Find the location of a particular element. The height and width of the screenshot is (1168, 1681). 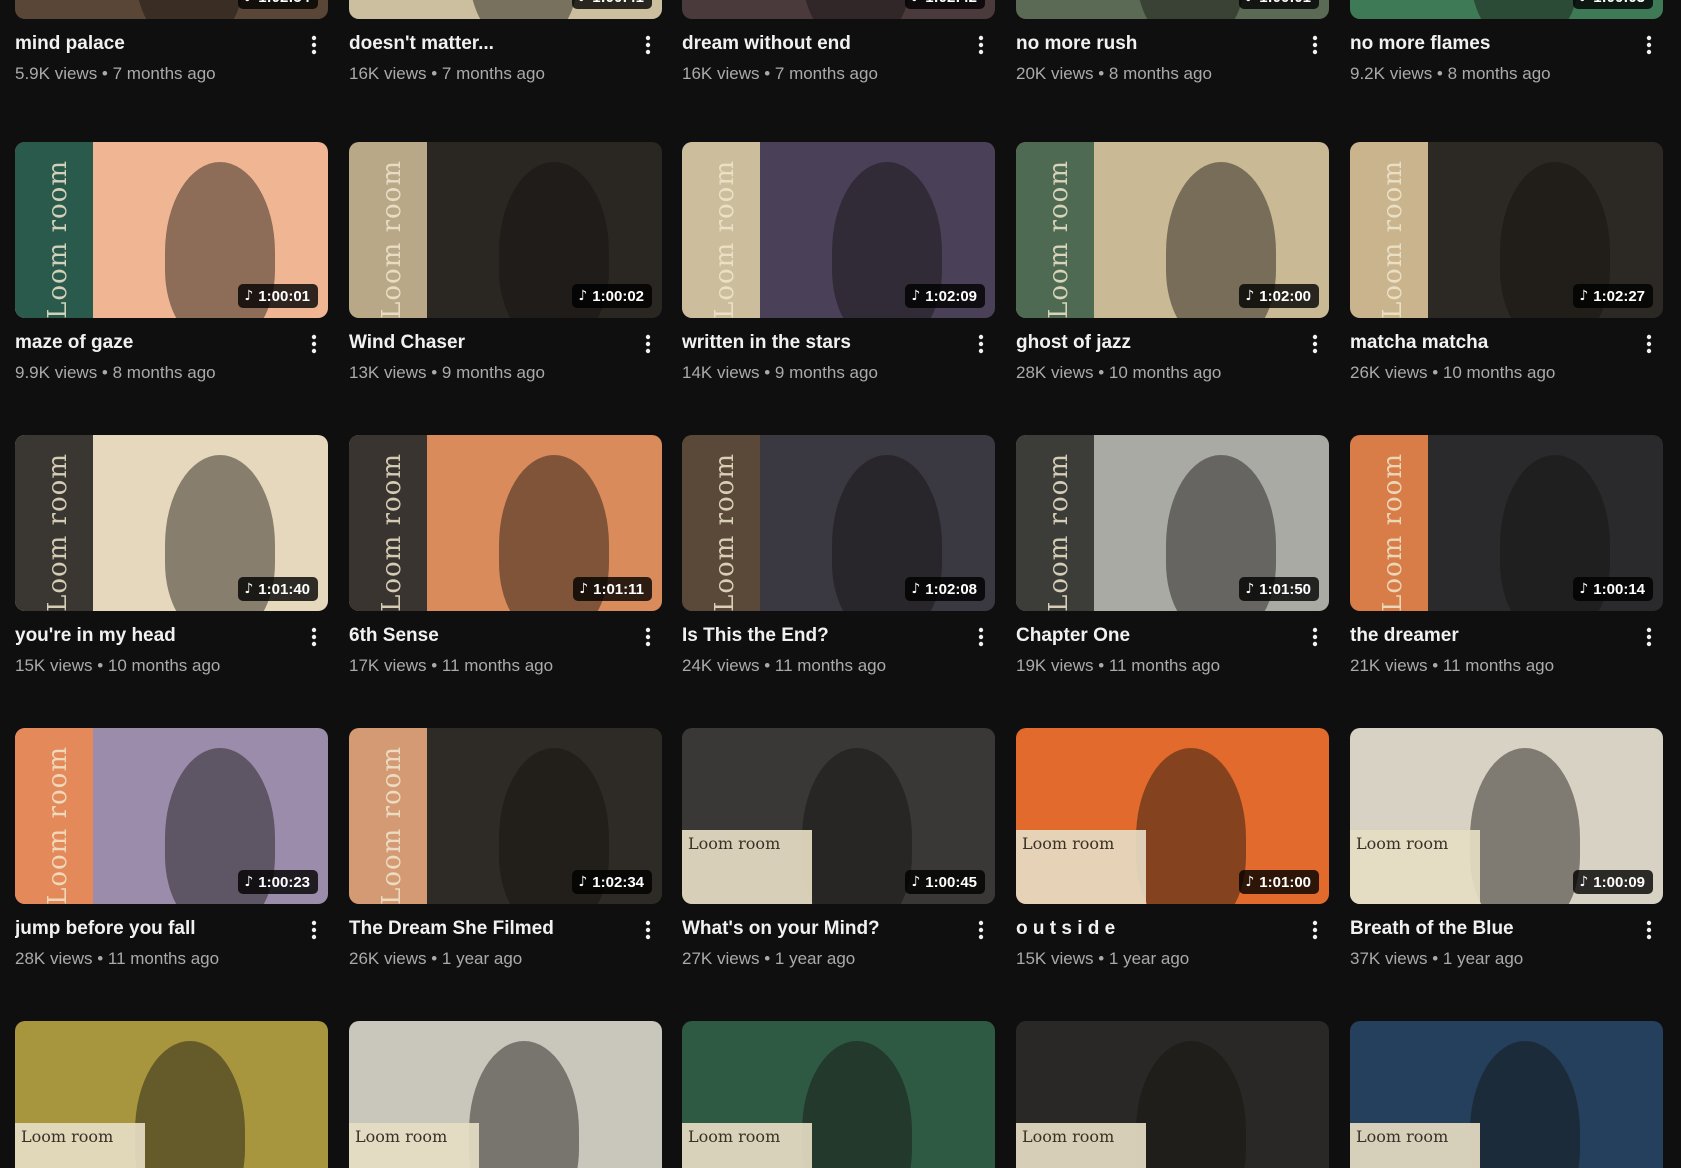

video-title: ghost of jazz is located at coordinates (1154, 343).